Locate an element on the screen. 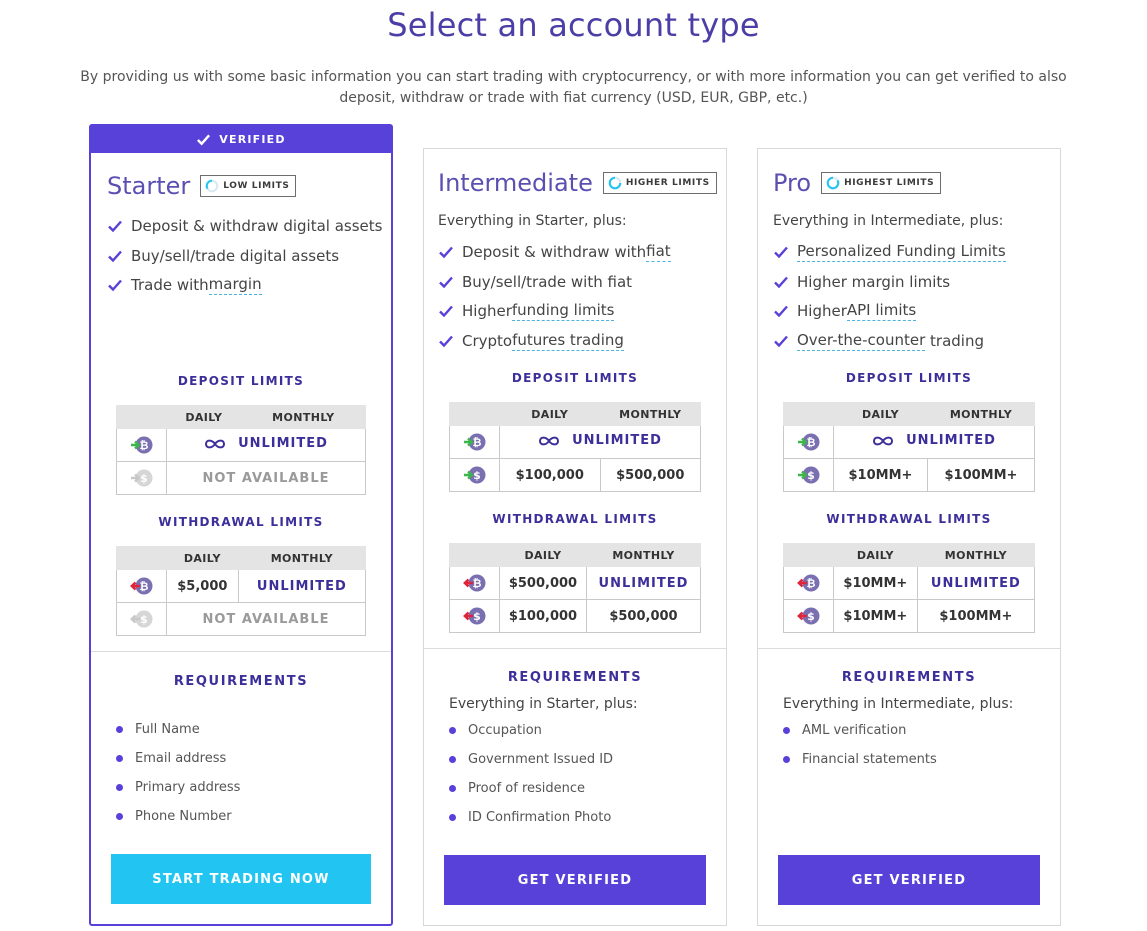  fiat-withdraw-icon: $ is located at coordinates (474, 616).